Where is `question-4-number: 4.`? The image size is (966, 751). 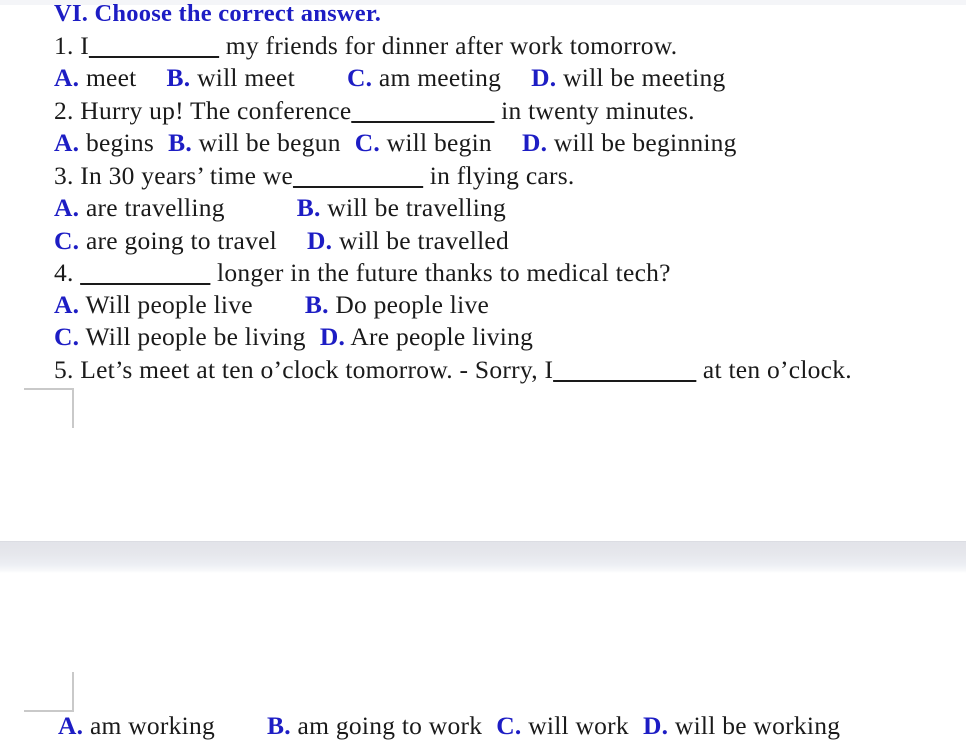
question-4-number: 4. is located at coordinates (64, 272).